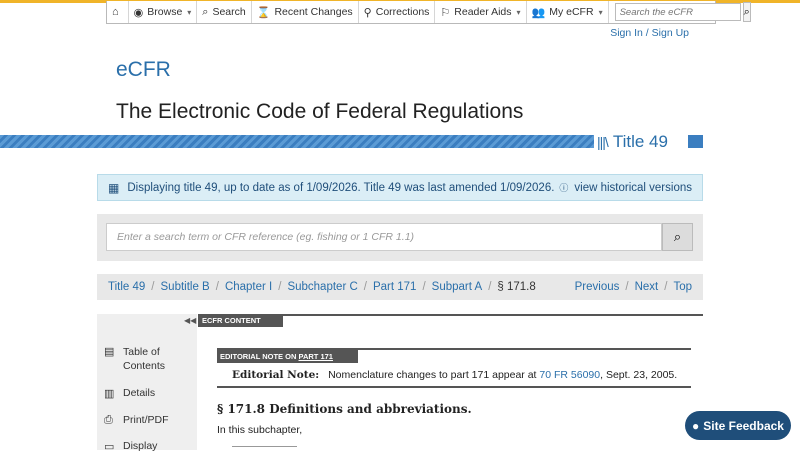 This screenshot has width=800, height=453. Describe the element at coordinates (322, 287) in the screenshot. I see `breadcrumb-subchapter: Subchapter C` at that location.